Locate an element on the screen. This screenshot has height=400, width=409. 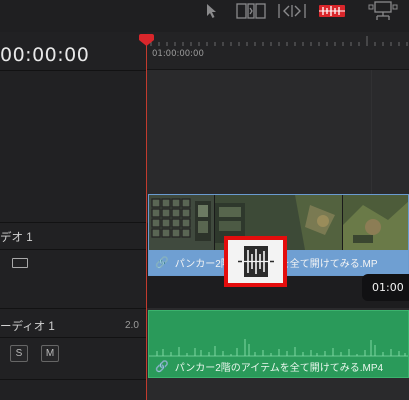
audio-track-name: ーディオ 1 is located at coordinates (27, 326).